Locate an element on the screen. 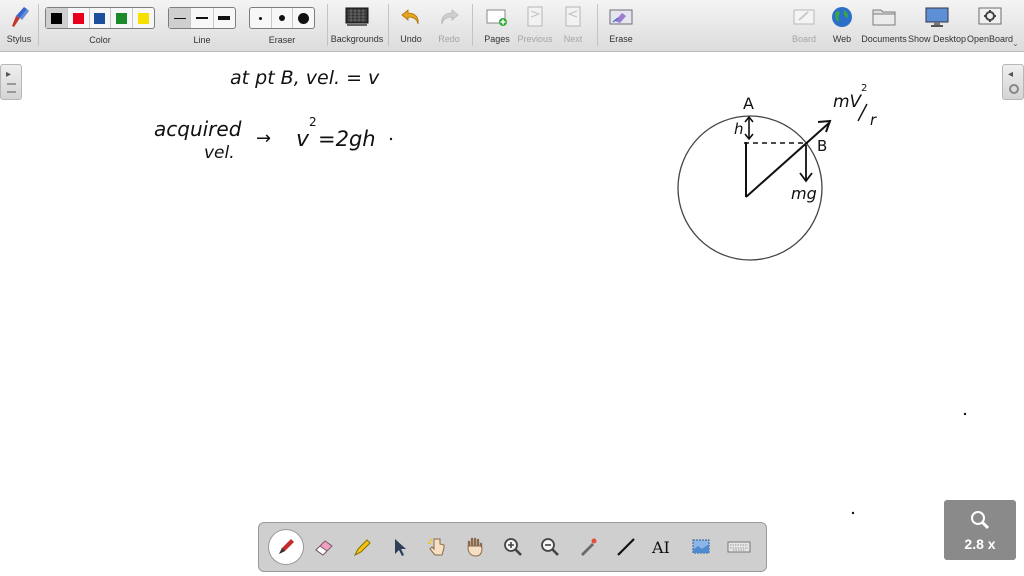  eraser-small is located at coordinates (261, 18).